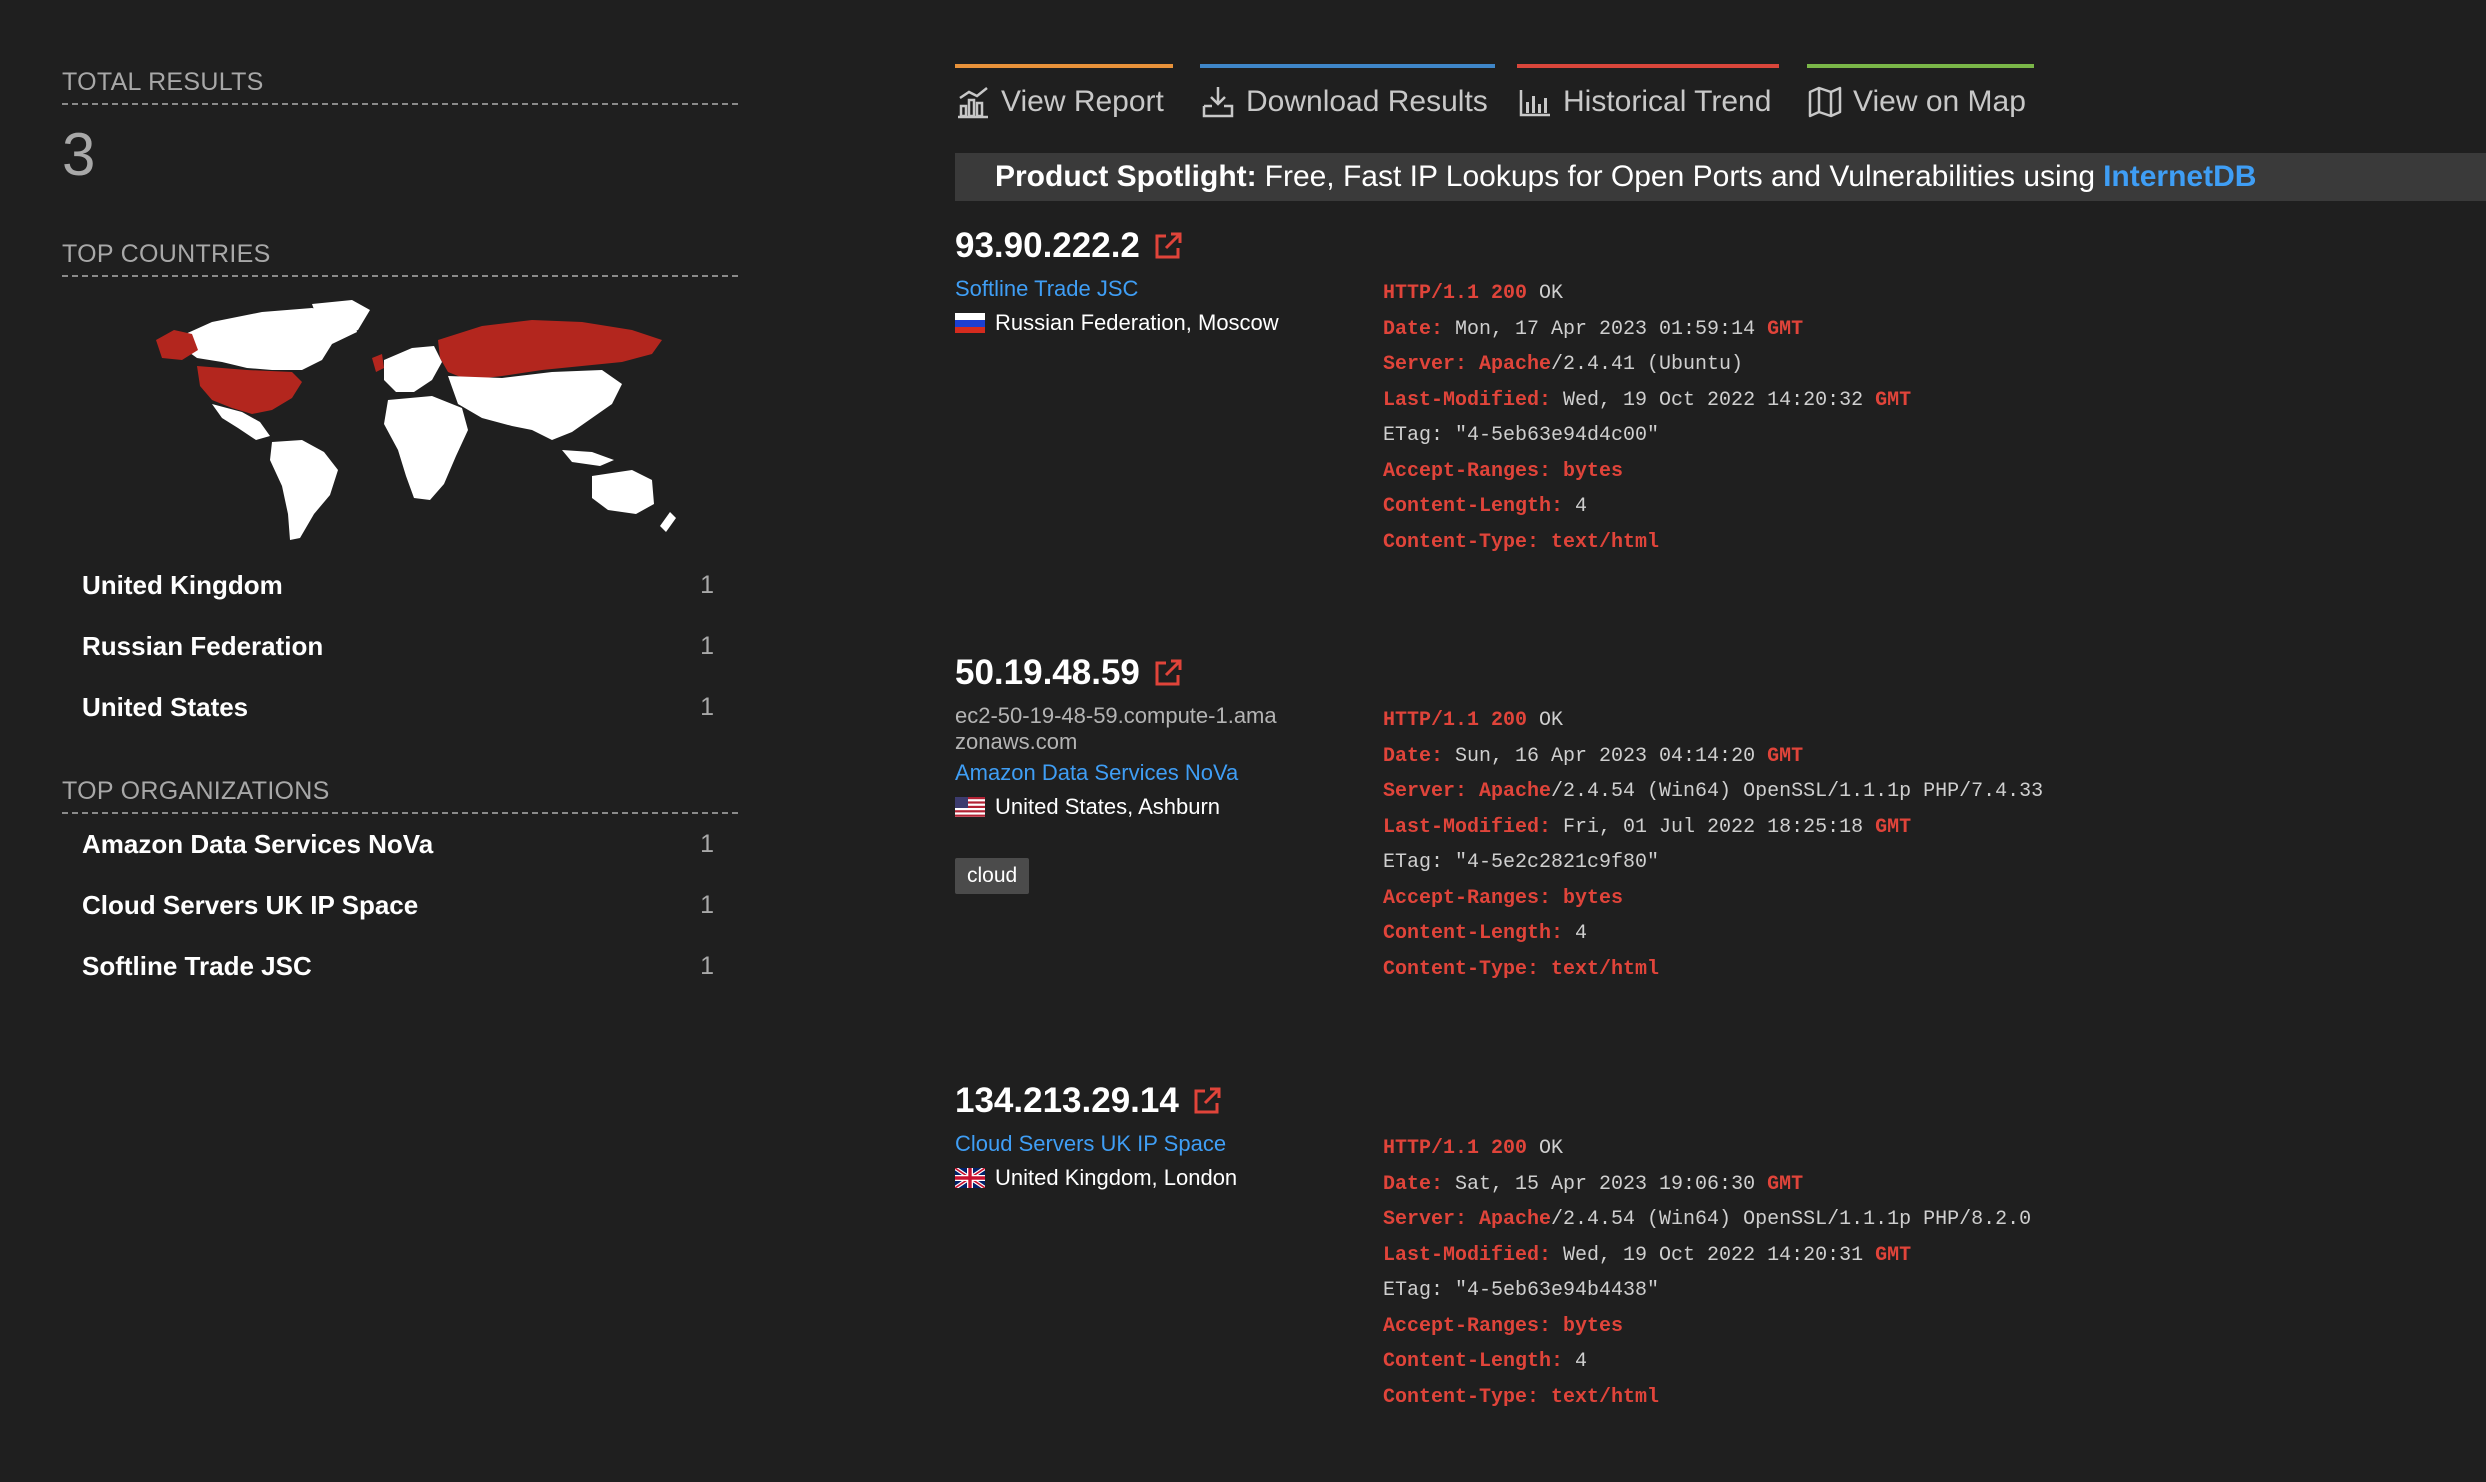 This screenshot has height=1482, width=2486. Describe the element at coordinates (165, 707) in the screenshot. I see `country-name: United States` at that location.